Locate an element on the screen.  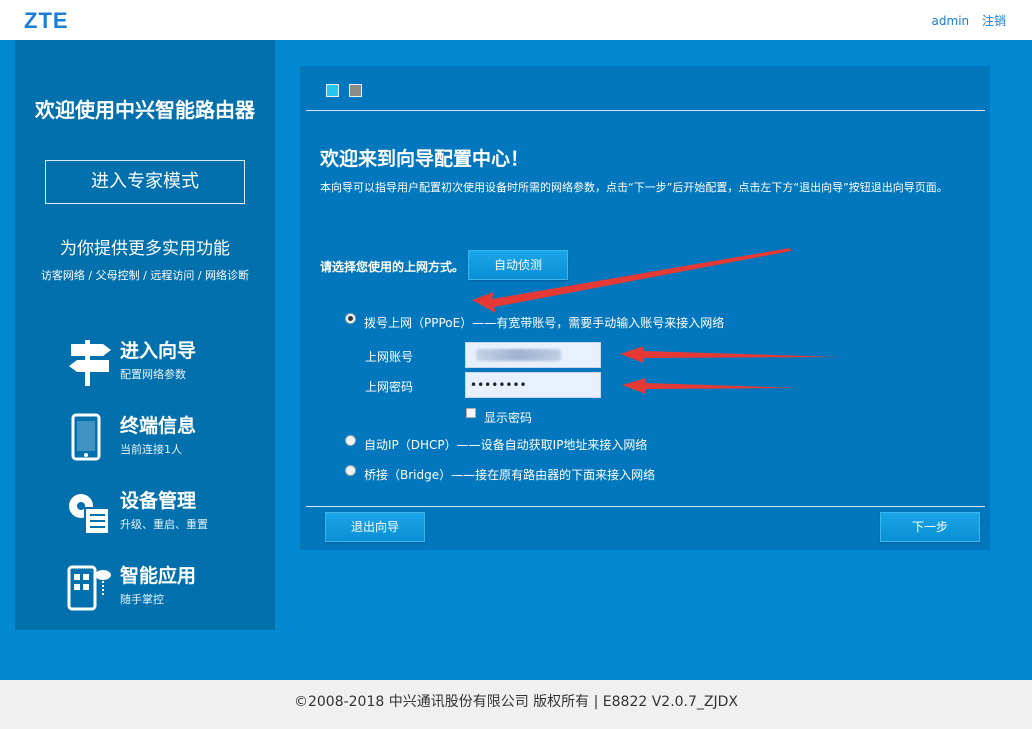
next-step-button: 下一步 is located at coordinates (930, 527).